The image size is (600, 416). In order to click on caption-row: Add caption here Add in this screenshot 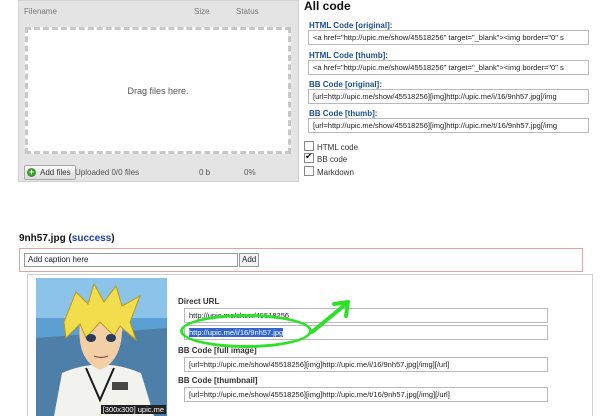, I will do `click(301, 260)`.